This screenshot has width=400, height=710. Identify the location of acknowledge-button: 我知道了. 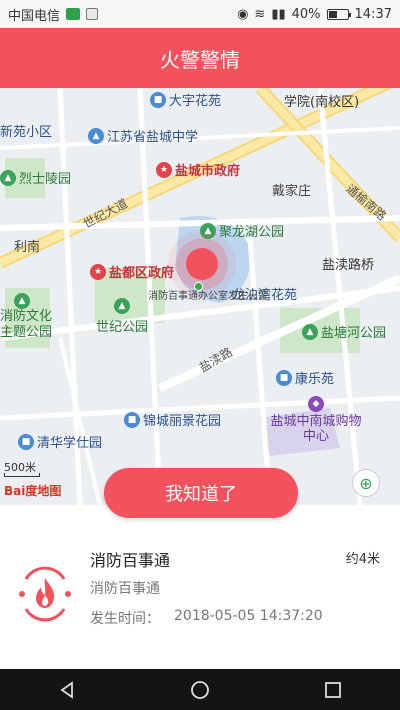
(201, 493).